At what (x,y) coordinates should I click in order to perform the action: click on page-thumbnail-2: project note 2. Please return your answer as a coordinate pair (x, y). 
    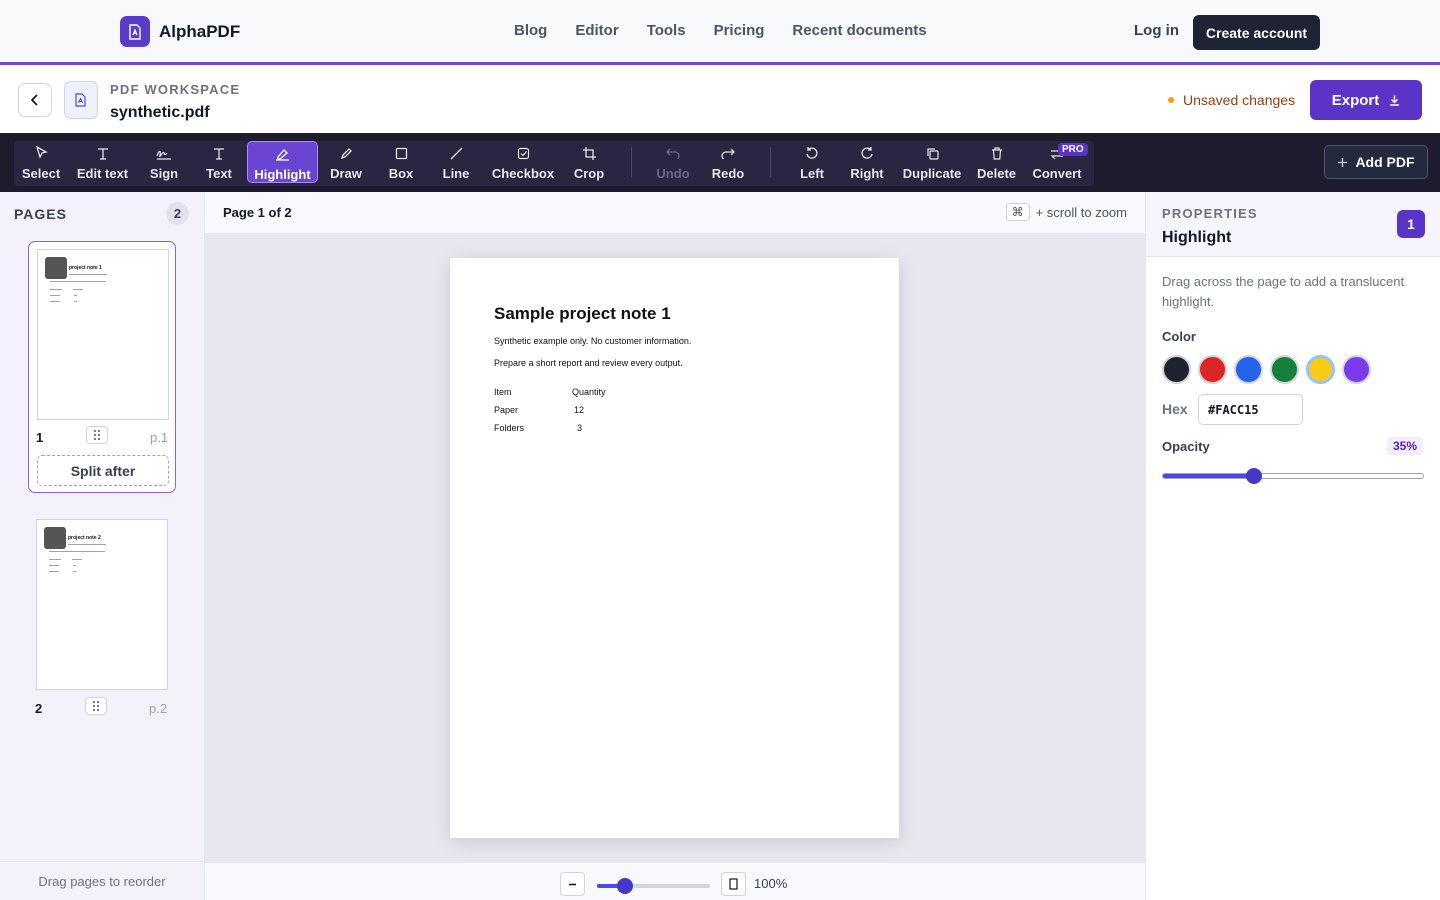
    Looking at the image, I should click on (102, 604).